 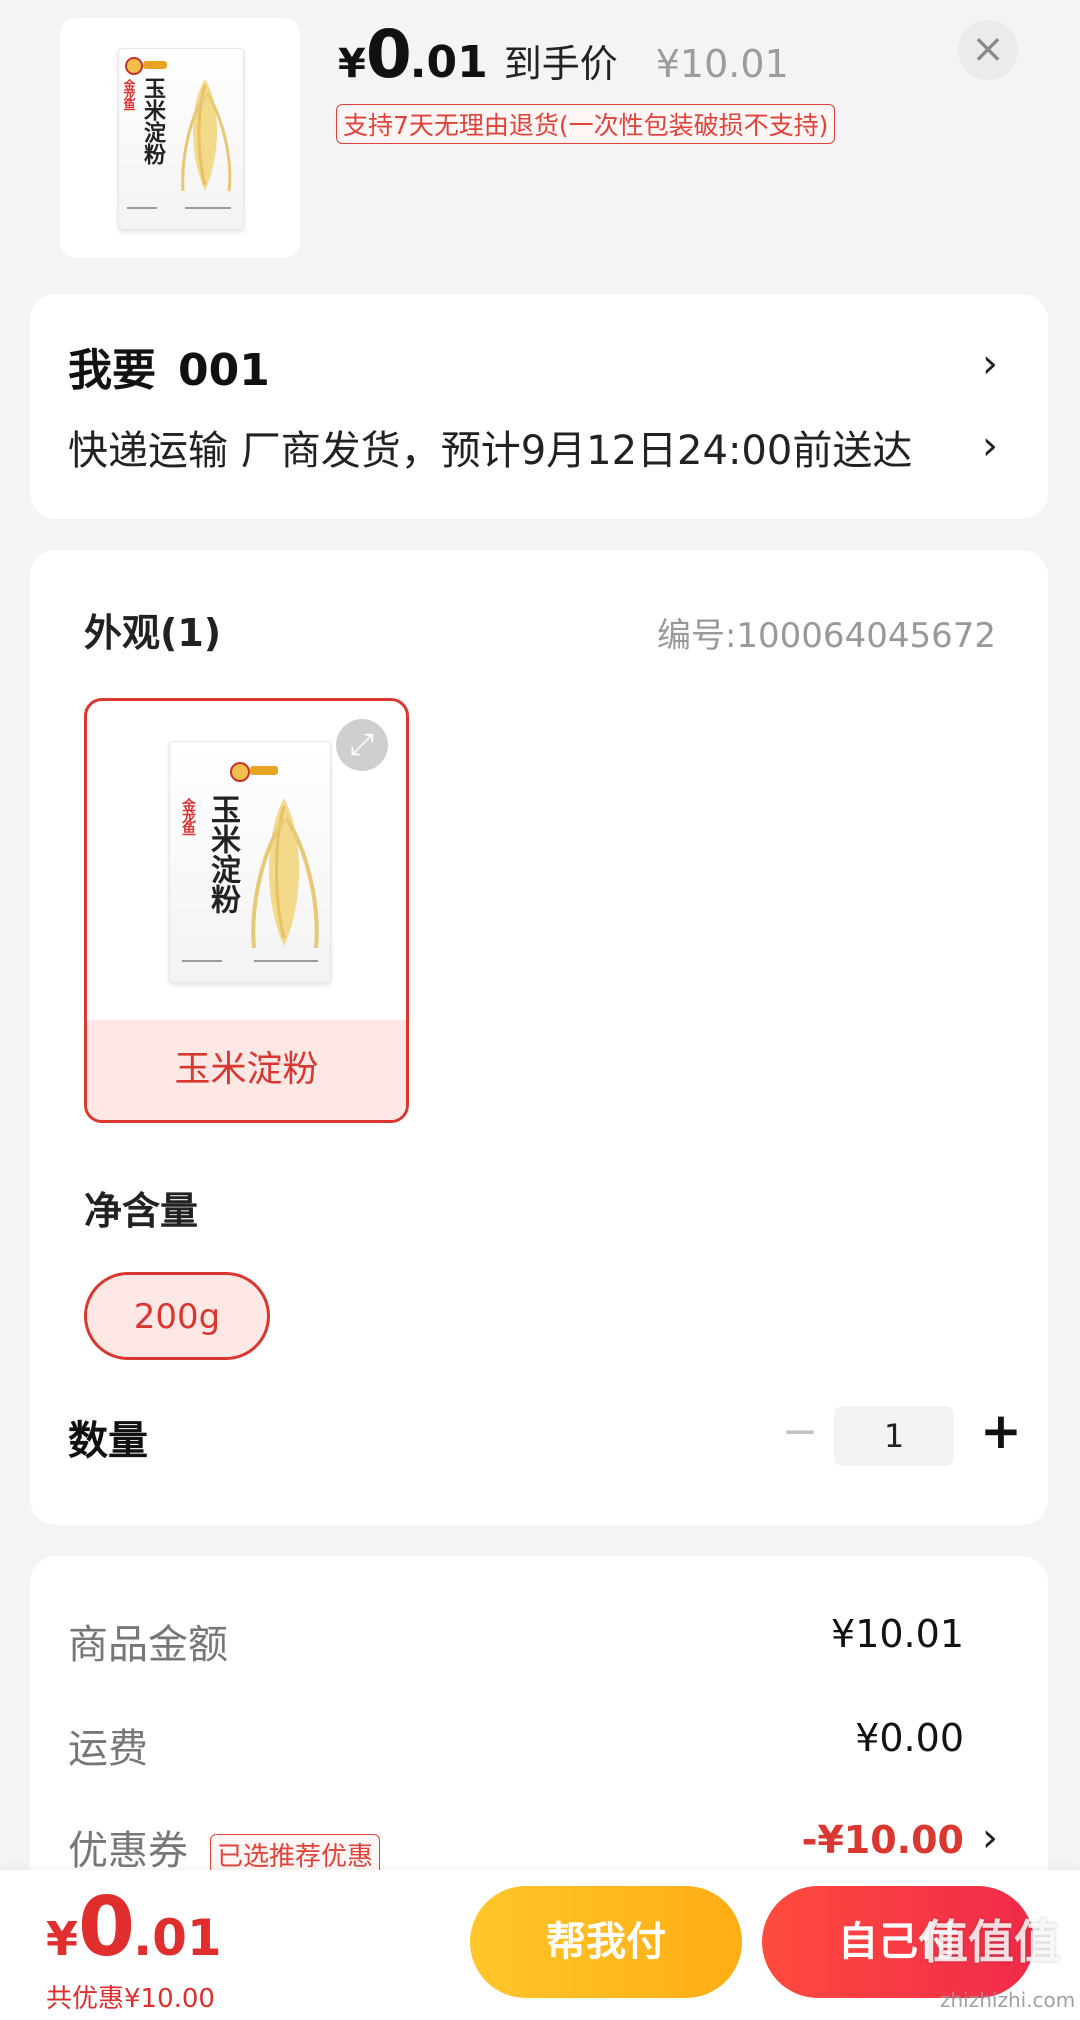 I want to click on variant-label: 玉米淀粉, so click(x=246, y=1070).